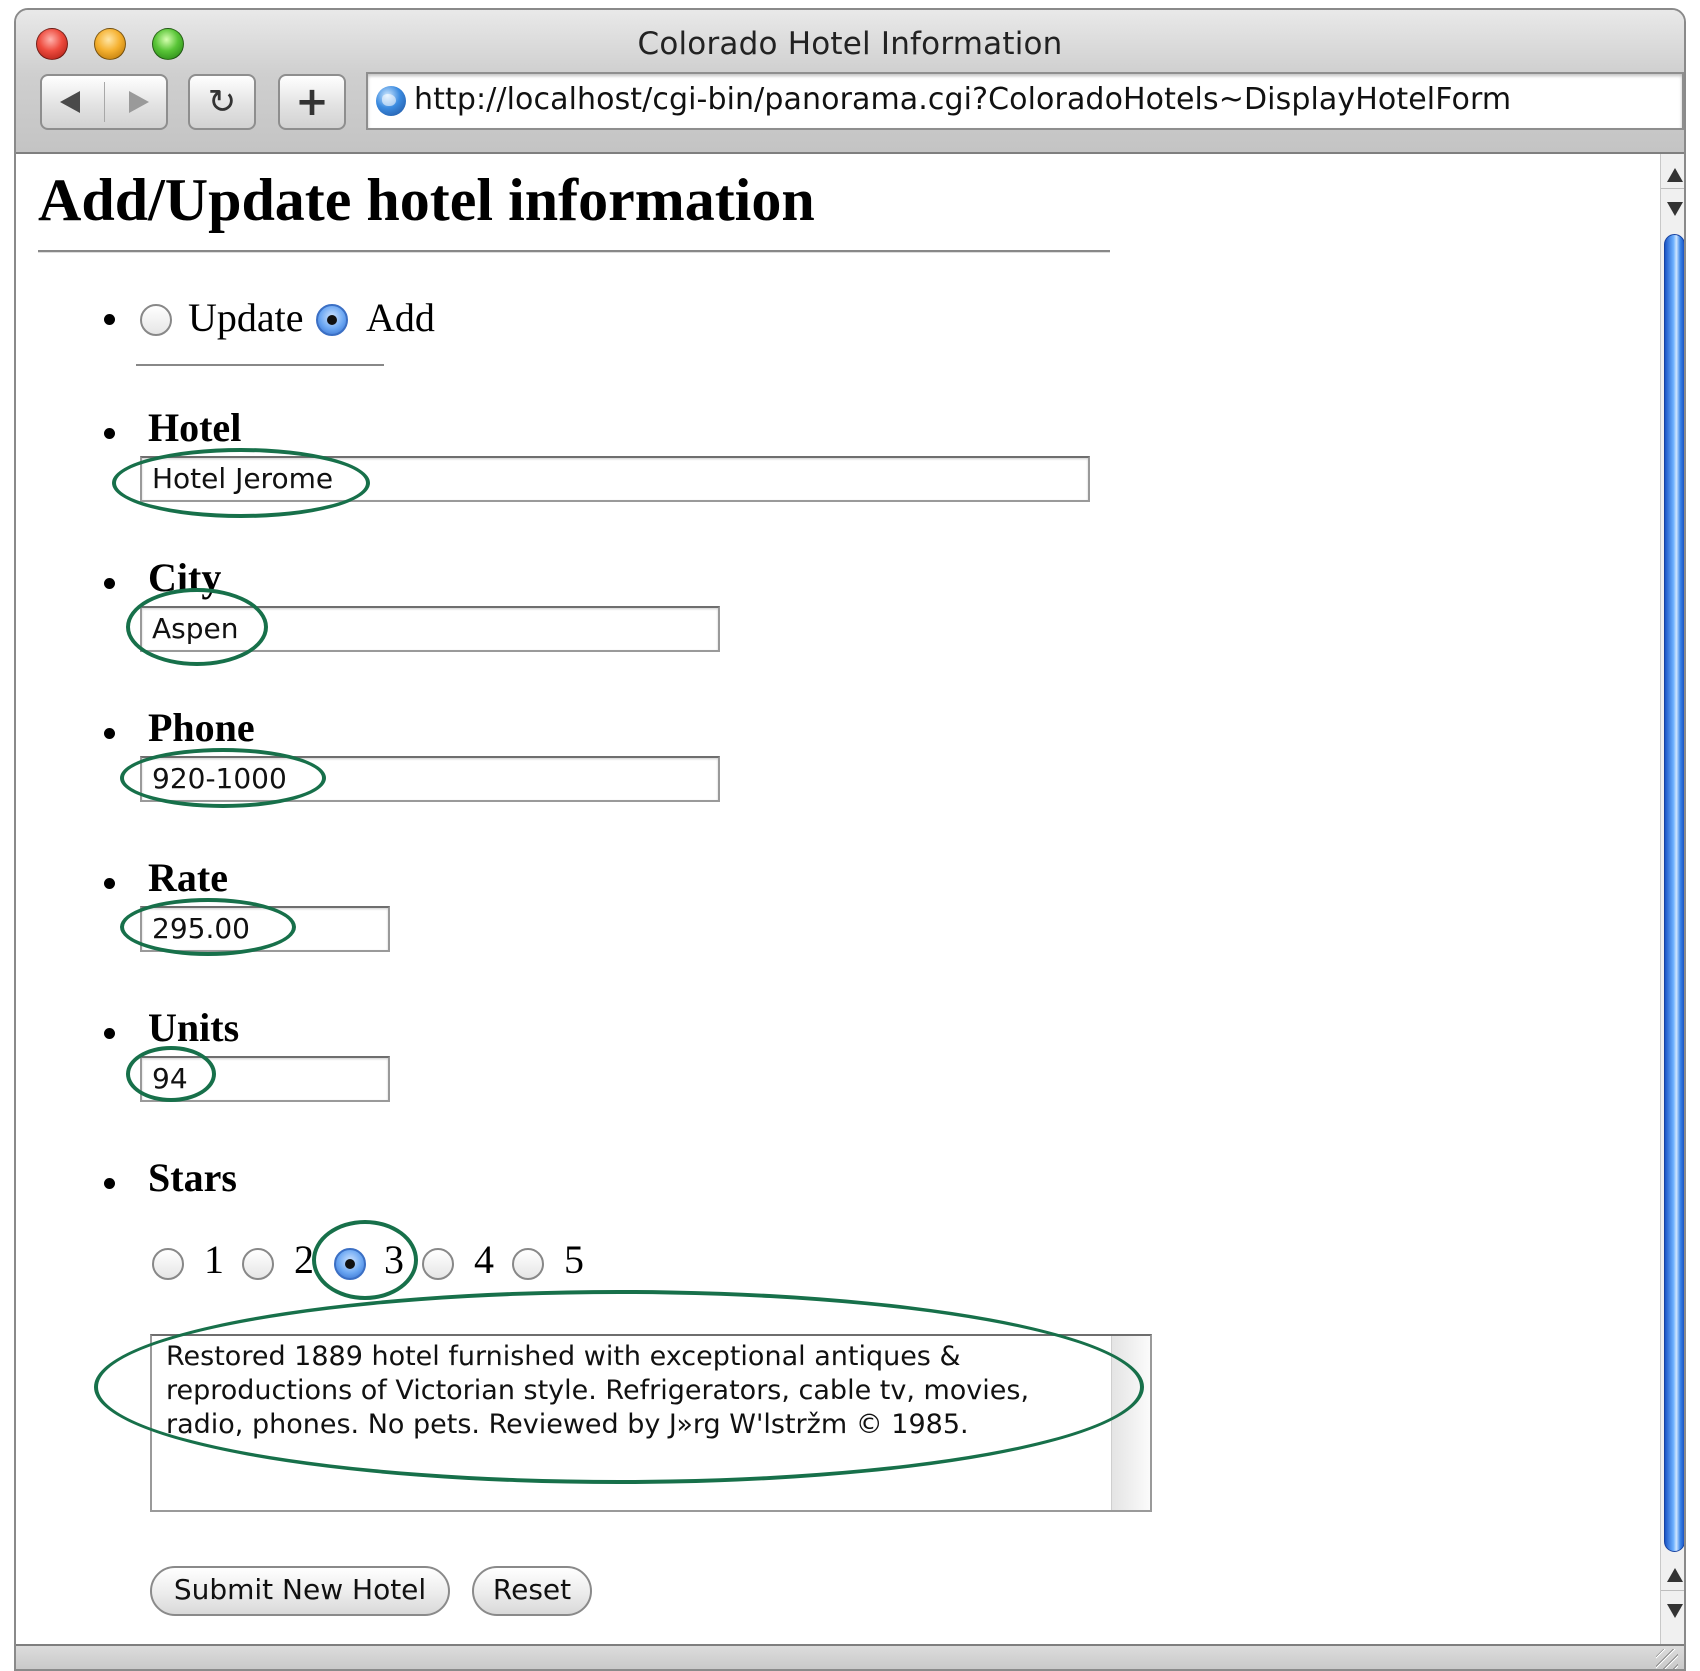  What do you see at coordinates (201, 727) in the screenshot?
I see `phone-label: Phone` at bounding box center [201, 727].